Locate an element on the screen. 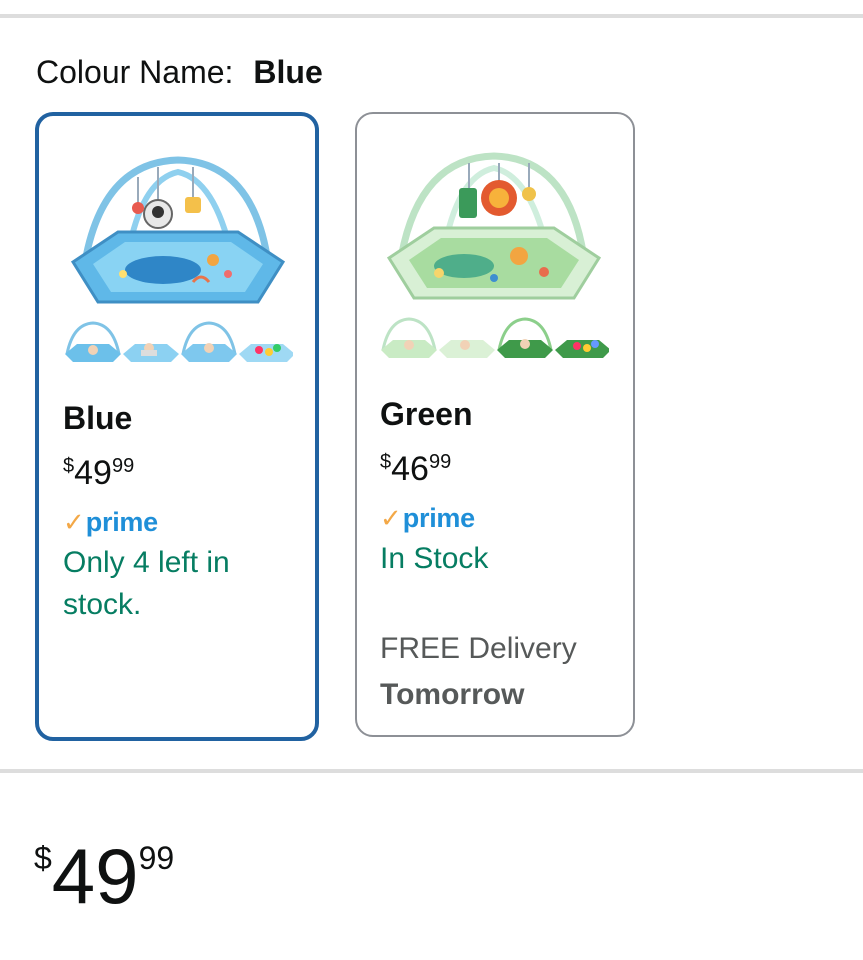 The height and width of the screenshot is (960, 863). delivery-text: FREE Delivery is located at coordinates (478, 648).